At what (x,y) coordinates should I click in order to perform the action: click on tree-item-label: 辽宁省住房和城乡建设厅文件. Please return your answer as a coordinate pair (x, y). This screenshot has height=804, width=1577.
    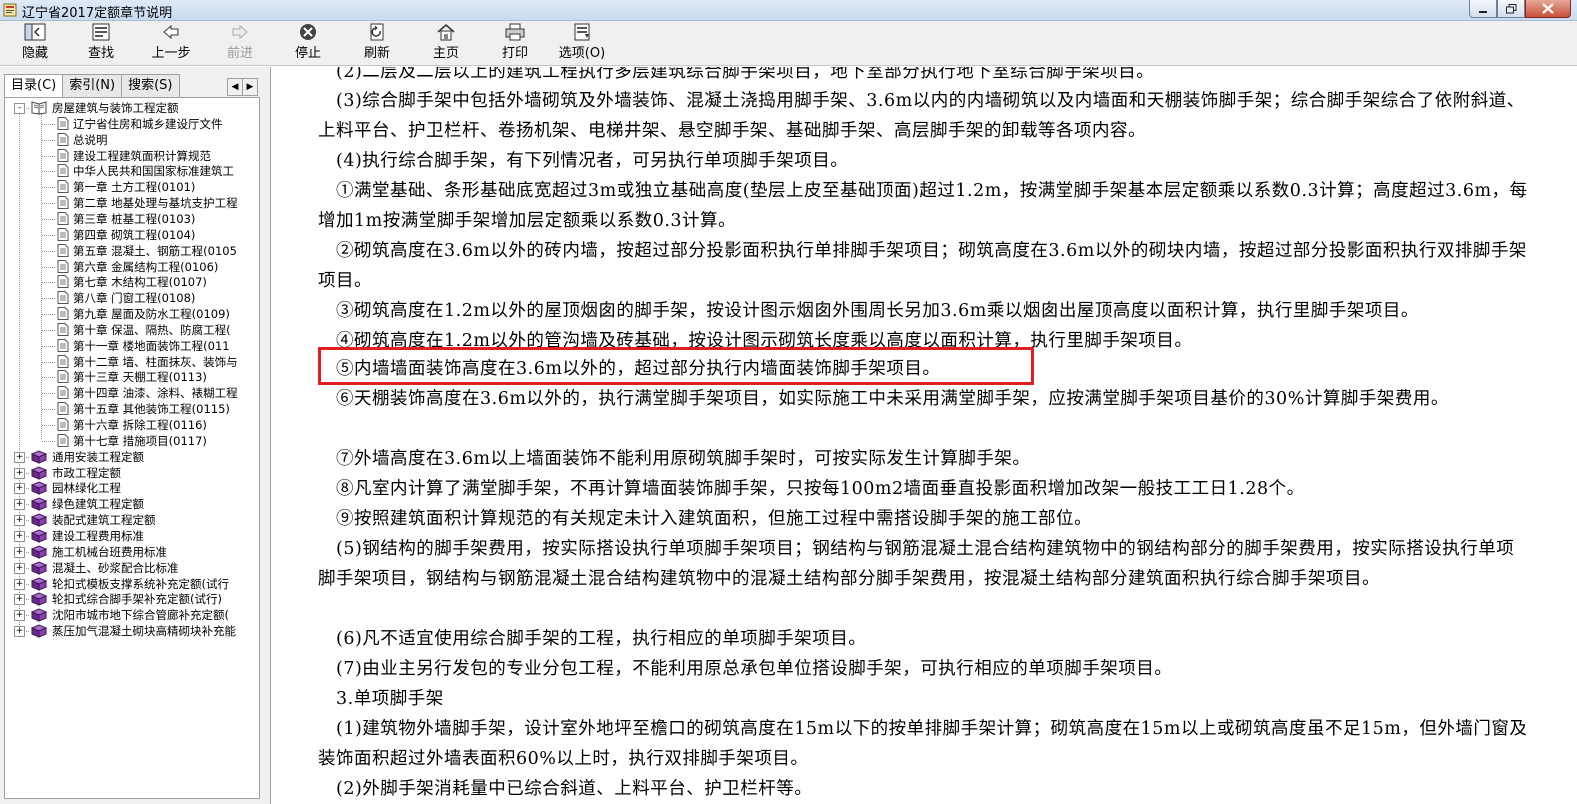
    Looking at the image, I should click on (148, 123).